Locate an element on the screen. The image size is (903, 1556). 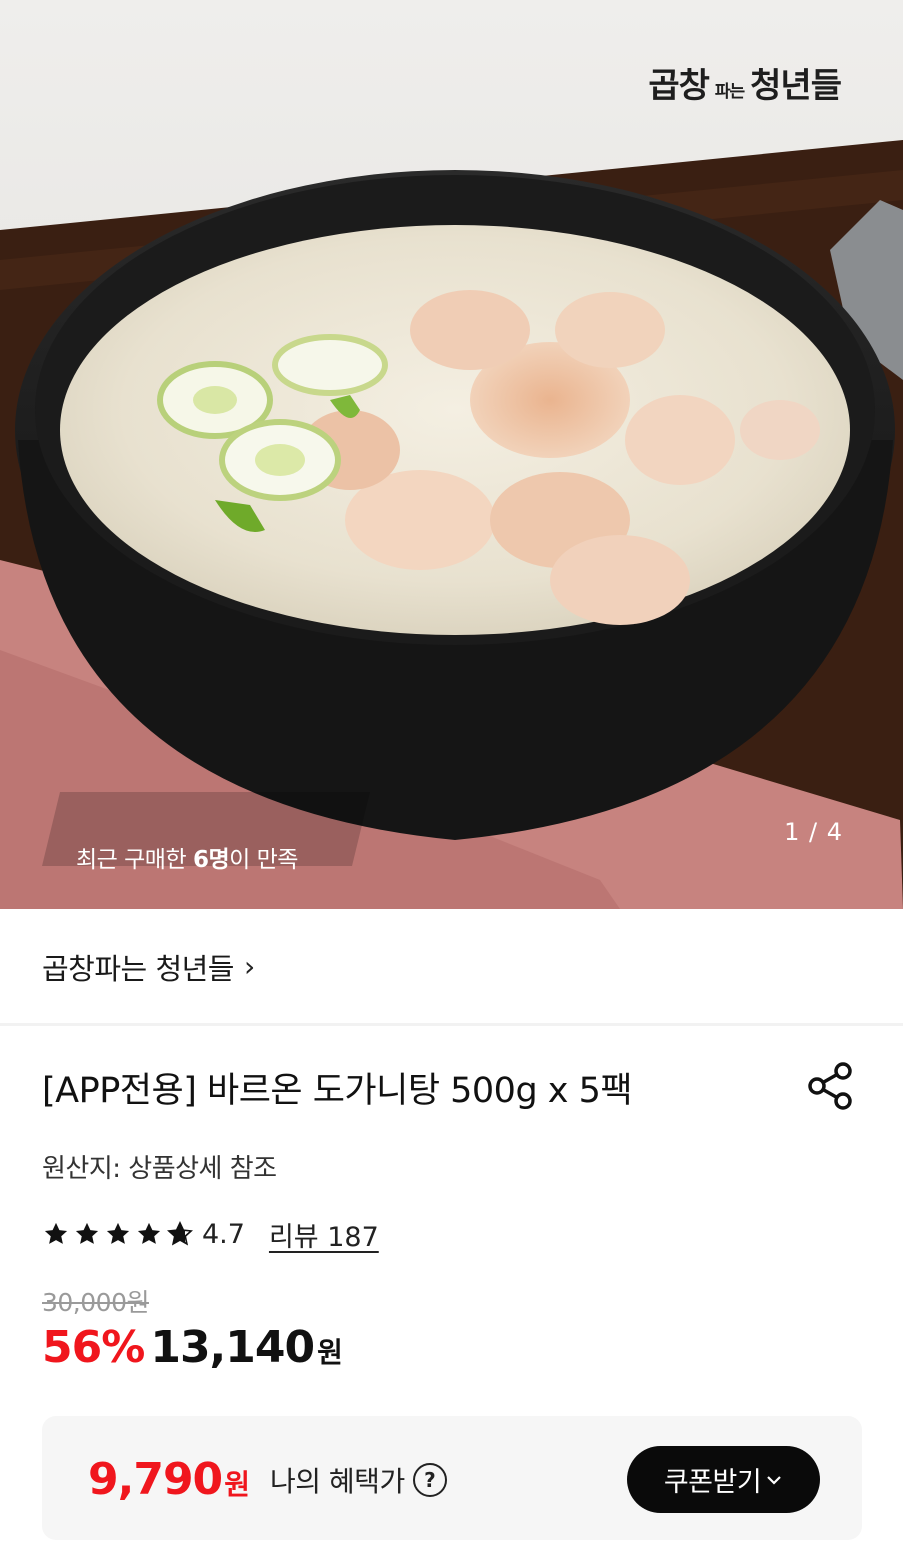
promo-suffix: 이 만족 is located at coordinates (263, 860).